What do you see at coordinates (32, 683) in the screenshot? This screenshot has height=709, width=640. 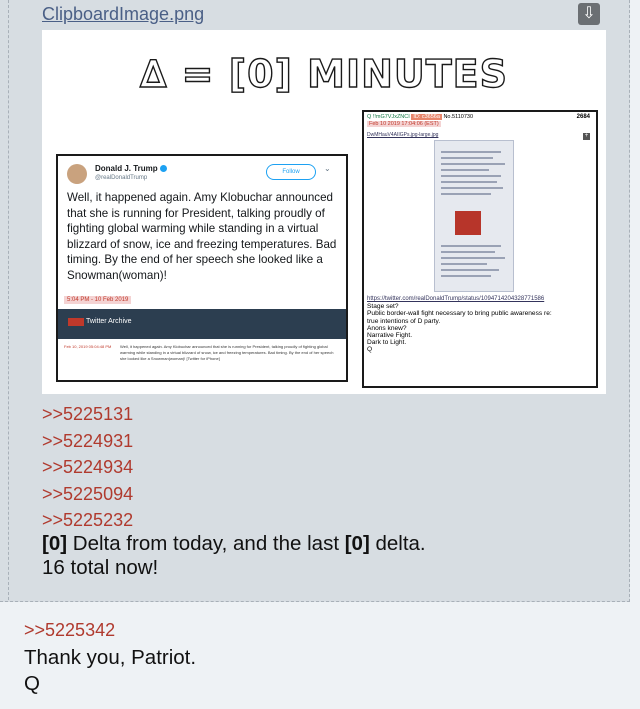 I see `post2-line: Q` at bounding box center [32, 683].